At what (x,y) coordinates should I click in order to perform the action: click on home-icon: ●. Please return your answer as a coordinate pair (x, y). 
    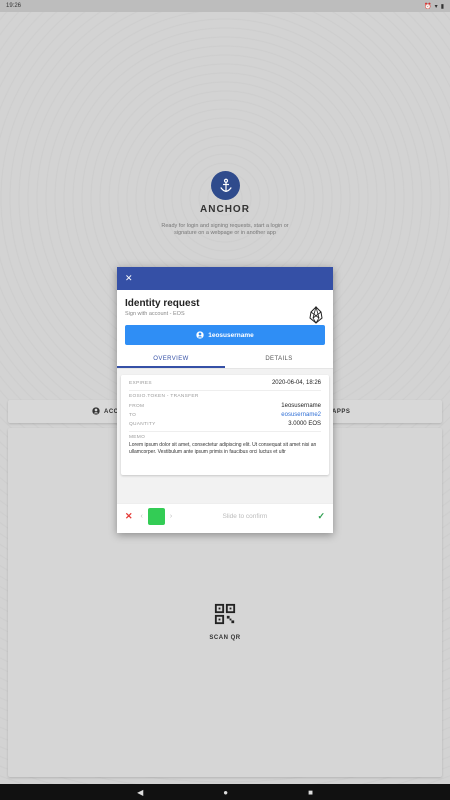
    Looking at the image, I should click on (225, 792).